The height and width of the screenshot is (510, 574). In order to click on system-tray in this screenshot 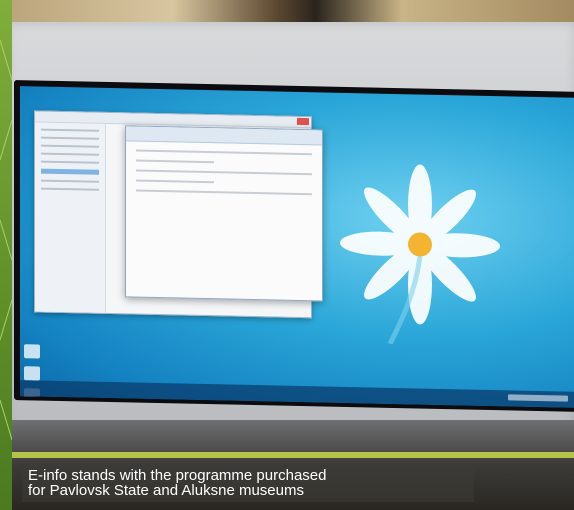, I will do `click(538, 398)`.